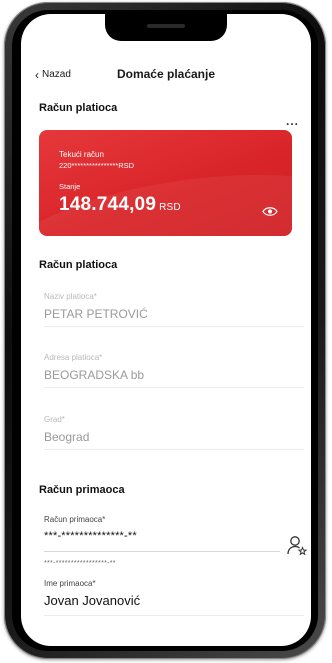  What do you see at coordinates (174, 370) in the screenshot?
I see `payer-address-field: Adresa platioca* BEOGRADSKA bb` at bounding box center [174, 370].